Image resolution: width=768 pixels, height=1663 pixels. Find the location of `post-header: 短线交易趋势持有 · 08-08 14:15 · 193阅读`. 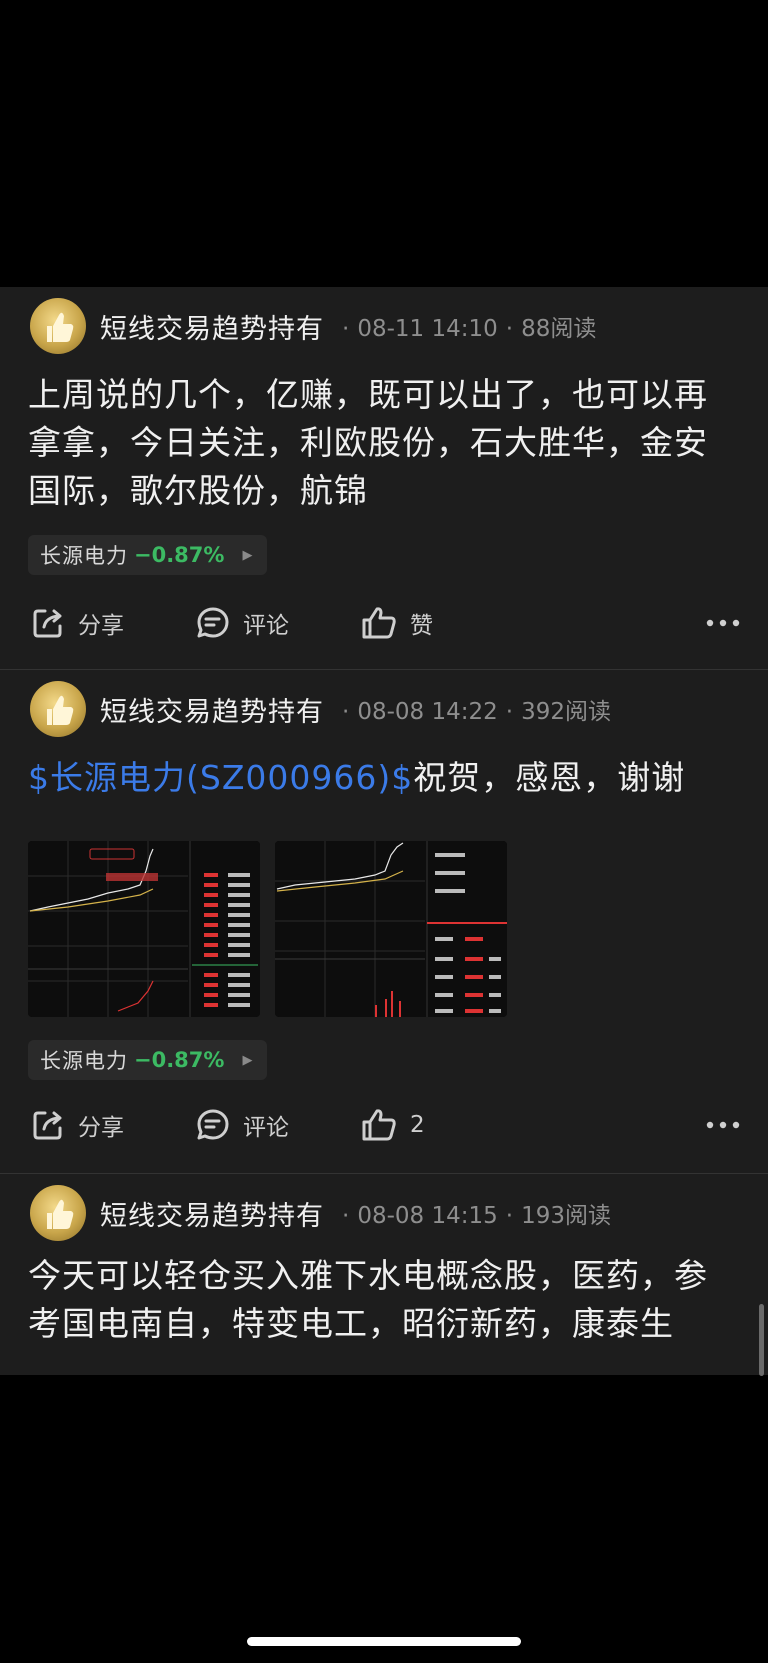

post-header: 短线交易趋势持有 · 08-08 14:15 · 193阅读 is located at coordinates (320, 1213).